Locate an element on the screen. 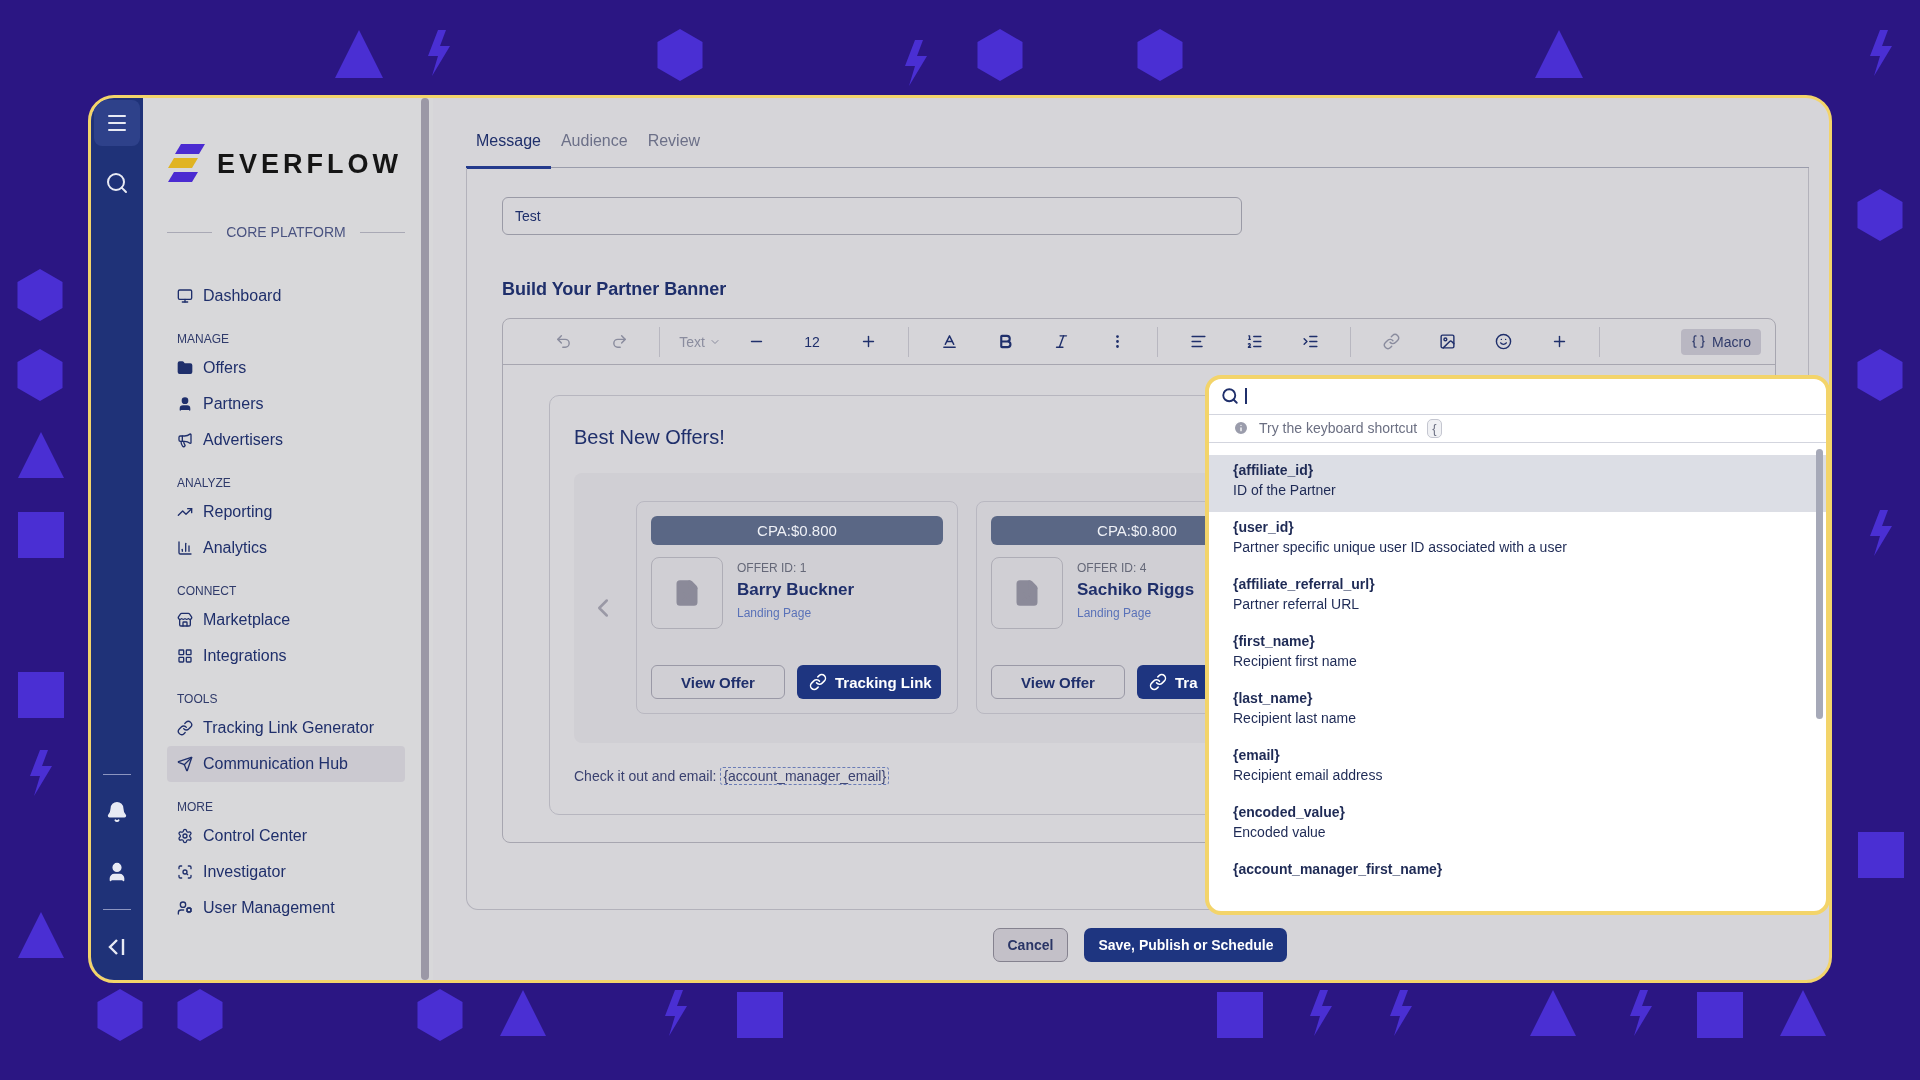 This screenshot has height=1080, width=1920. hint-text: Try the keyboard shortcut is located at coordinates (1338, 428).